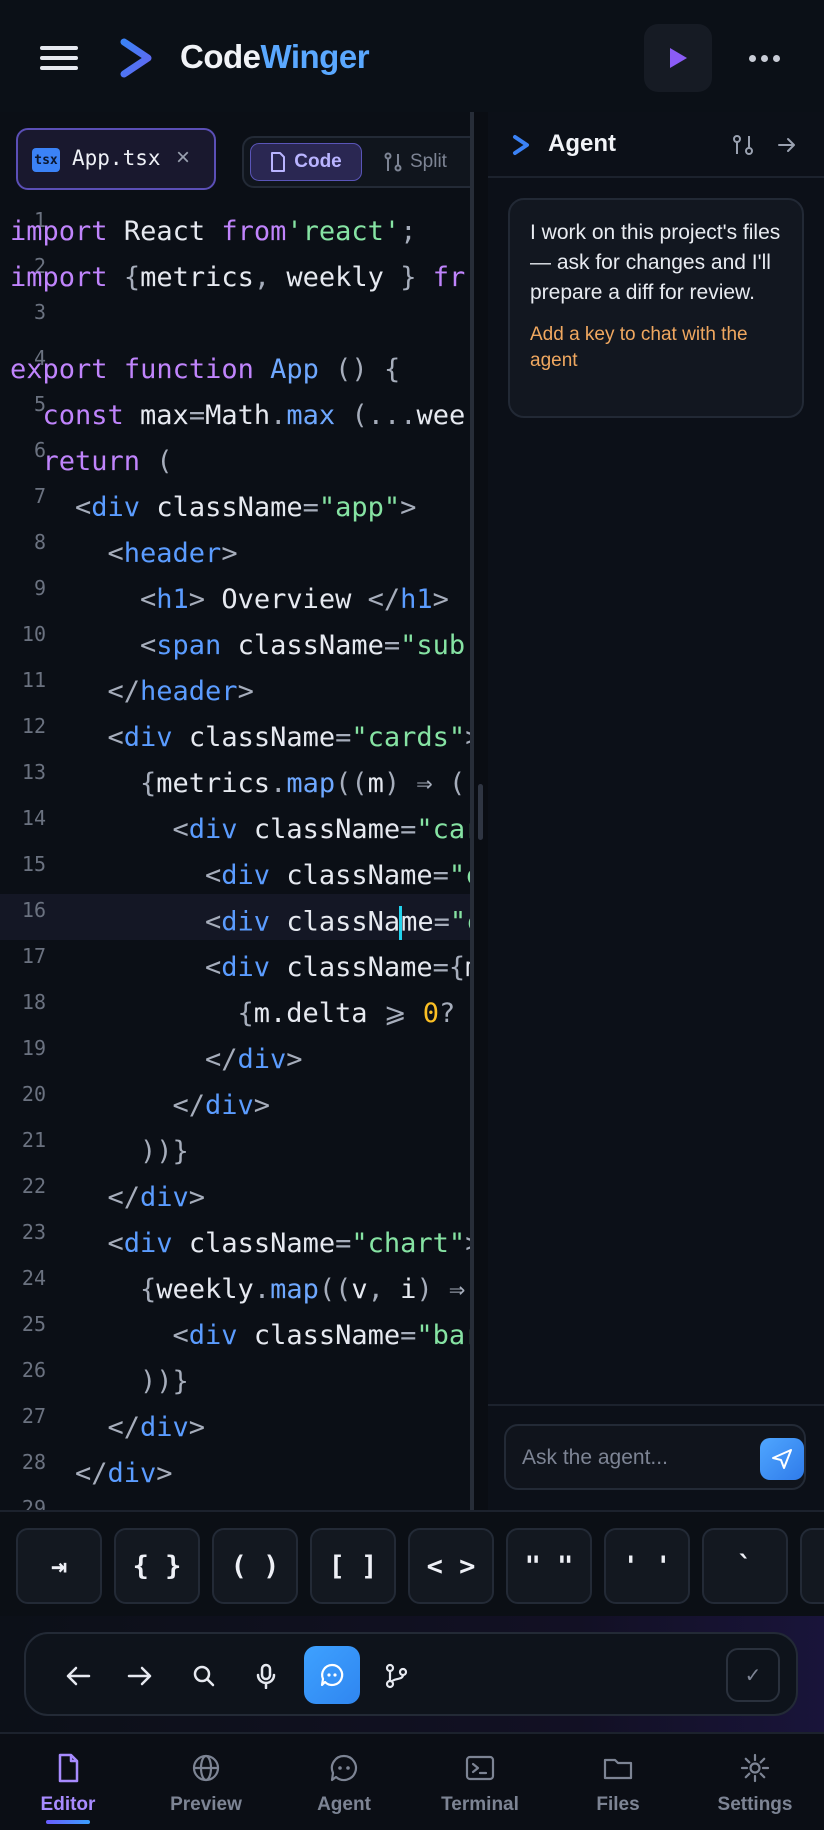 The image size is (824, 1830). What do you see at coordinates (213, 783) in the screenshot?
I see `code-token: metrics` at bounding box center [213, 783].